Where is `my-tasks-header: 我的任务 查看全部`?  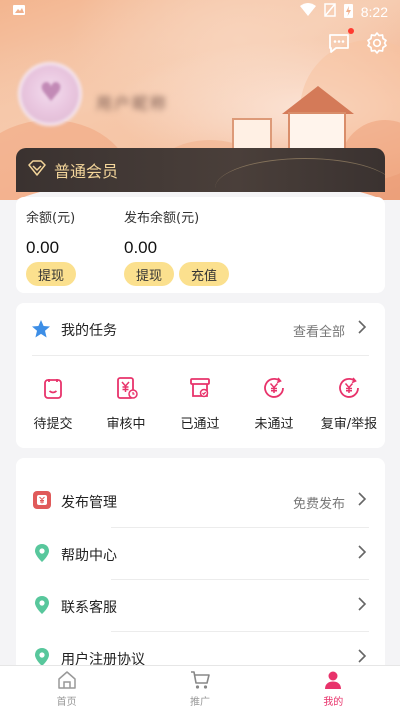 my-tasks-header: 我的任务 查看全部 is located at coordinates (200, 329).